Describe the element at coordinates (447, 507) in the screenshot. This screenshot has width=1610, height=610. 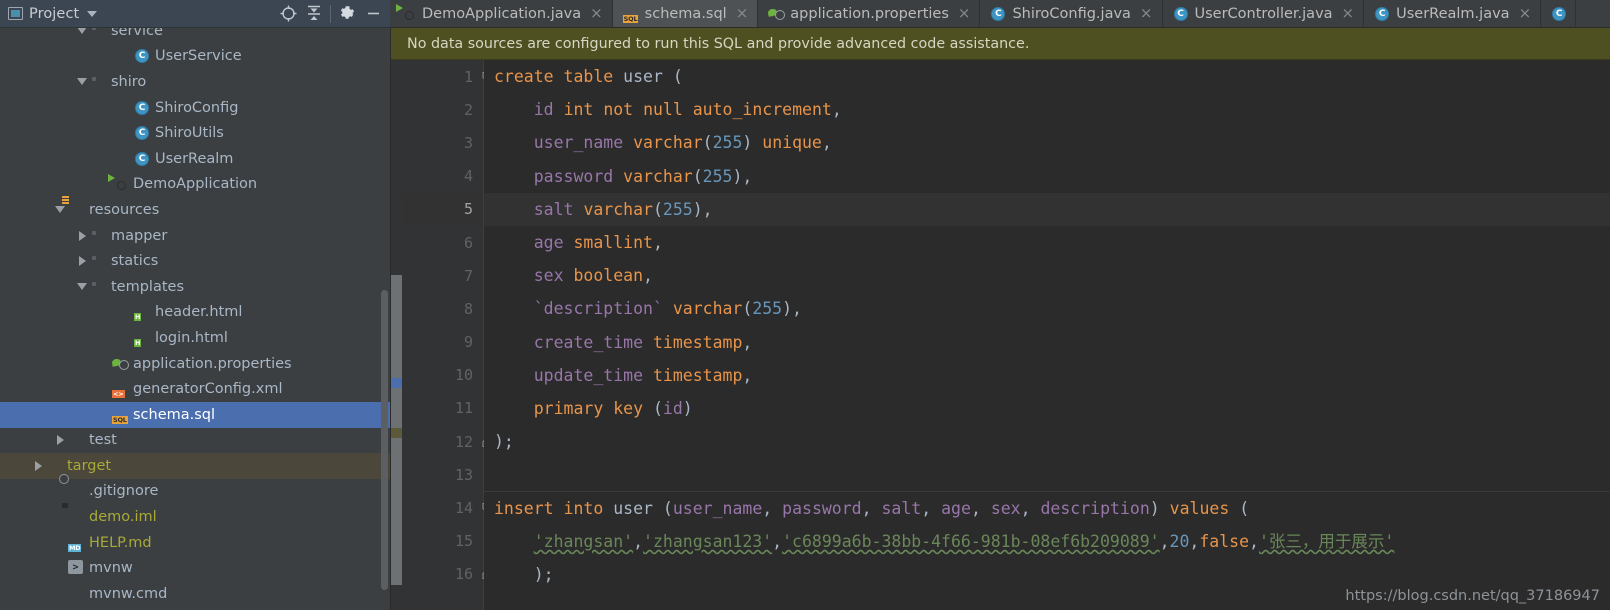
I see `gutter-line-number: 14` at that location.